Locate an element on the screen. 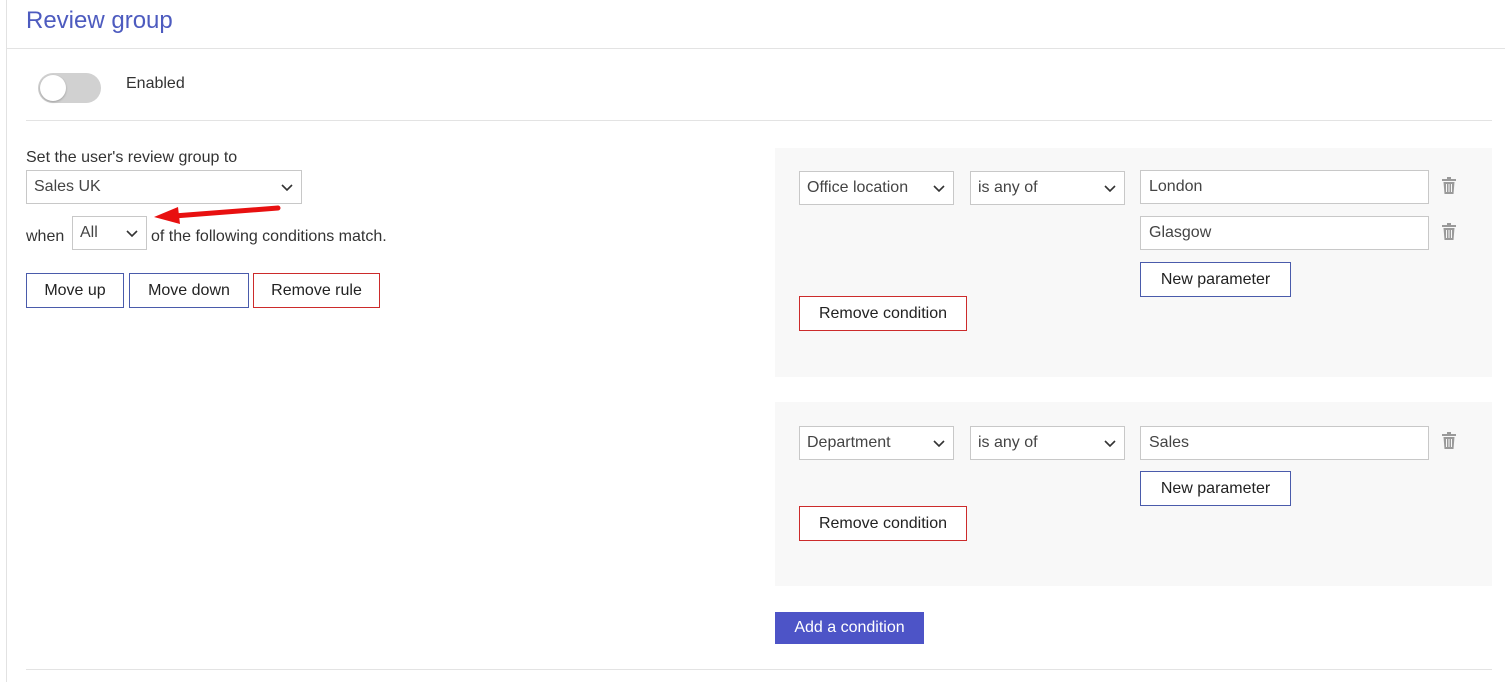  when-label: when is located at coordinates (45, 236).